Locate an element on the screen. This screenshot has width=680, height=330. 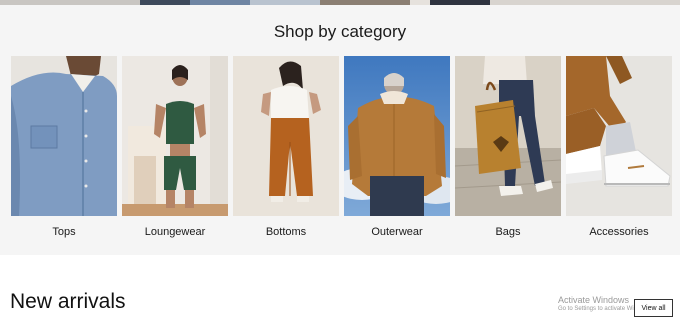
category-tile-bottoms: Bottoms is located at coordinates (286, 151).